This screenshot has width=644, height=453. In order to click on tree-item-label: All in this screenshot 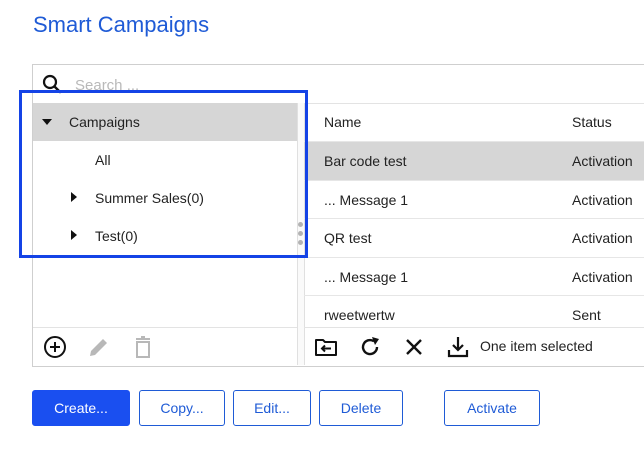, I will do `click(103, 160)`.